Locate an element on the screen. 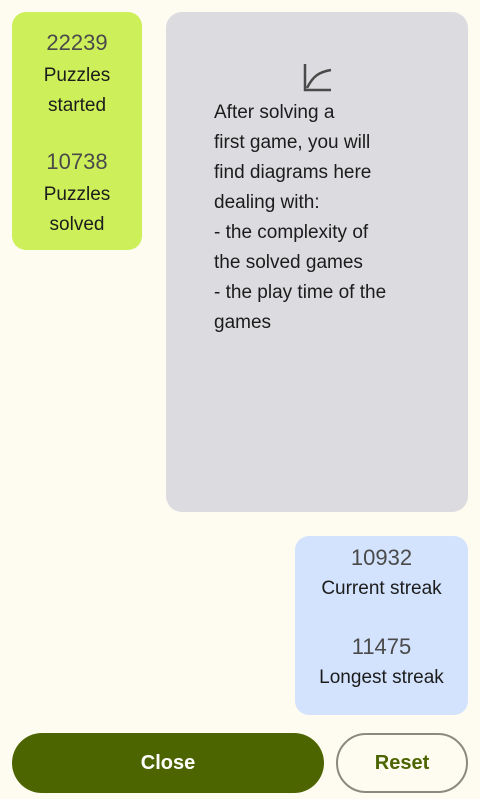  longest-streak-label: Longest streak is located at coordinates (381, 677).